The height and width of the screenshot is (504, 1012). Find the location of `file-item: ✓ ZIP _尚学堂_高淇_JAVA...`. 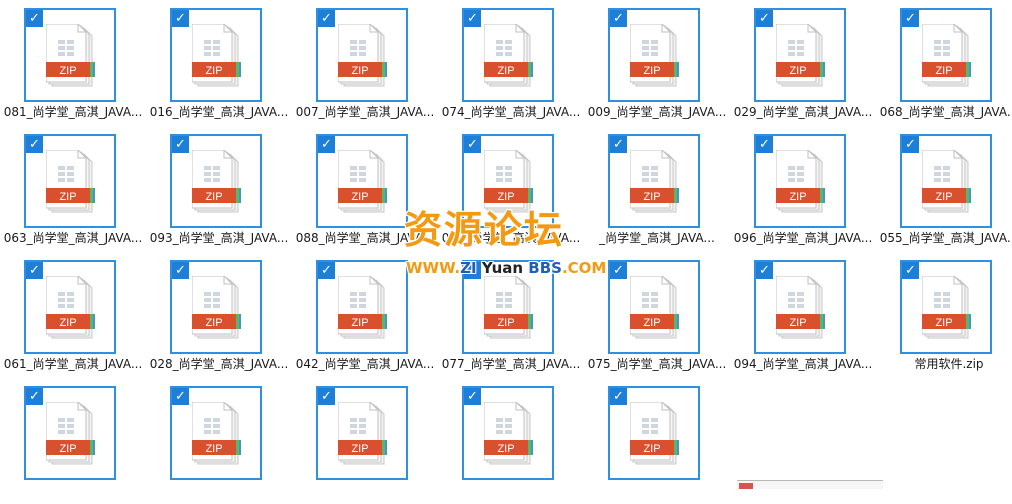

file-item: ✓ ZIP _尚学堂_高淇_JAVA... is located at coordinates (657, 189).